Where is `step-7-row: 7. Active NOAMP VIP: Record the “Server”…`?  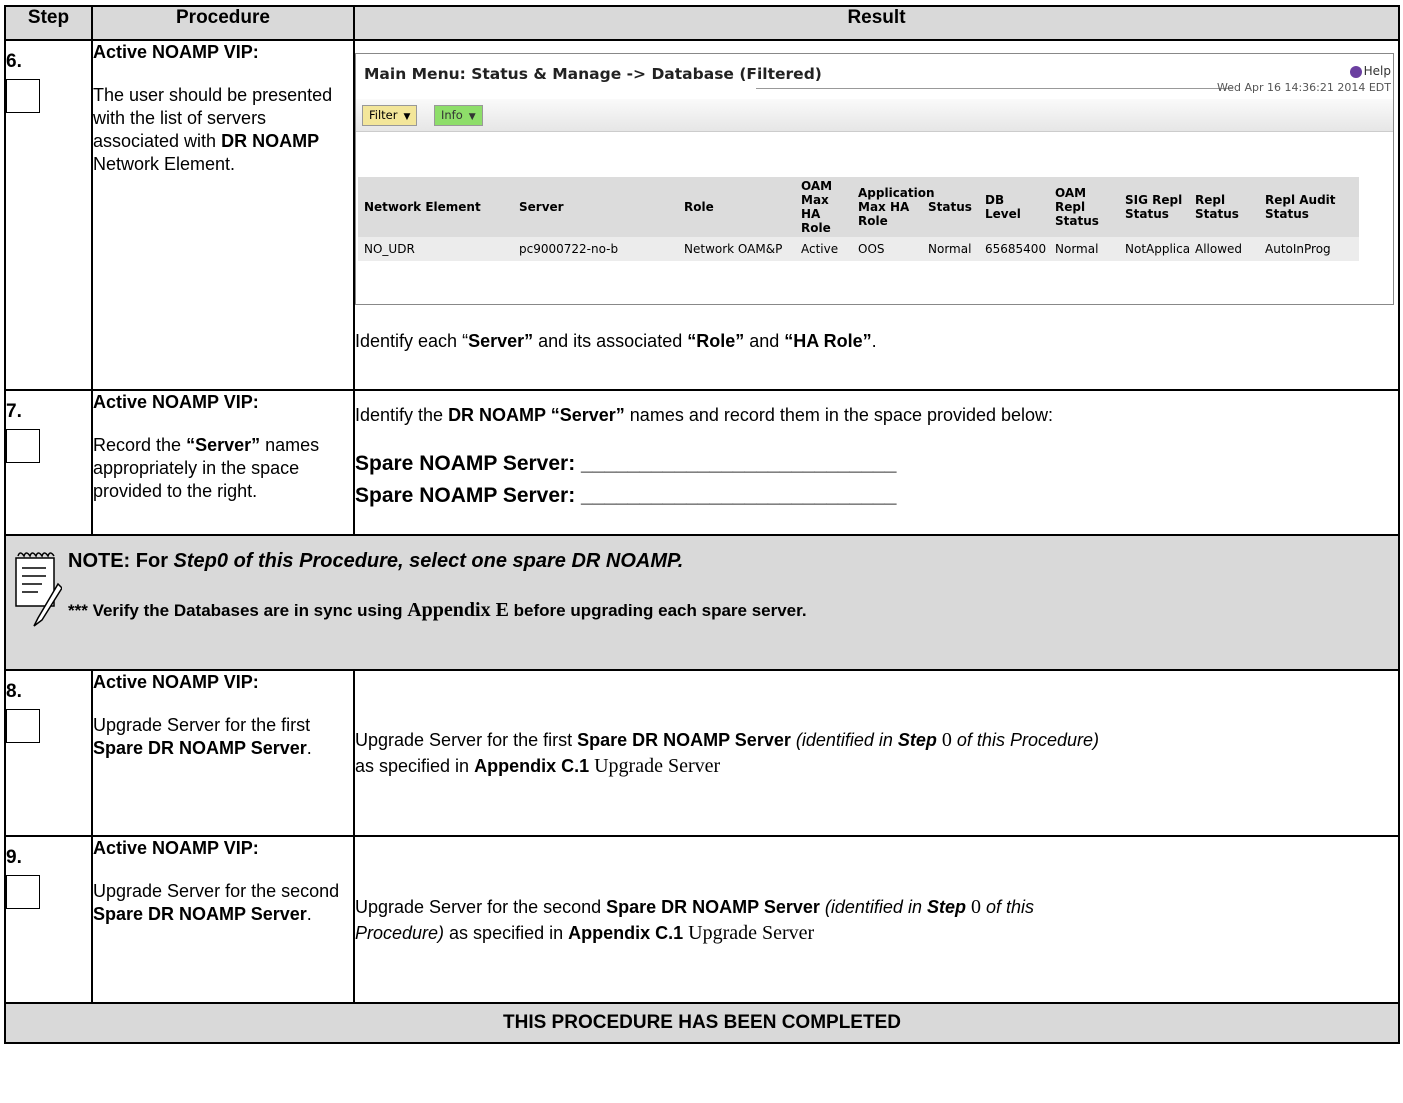 step-7-row: 7. Active NOAMP VIP: Record the “Server”… is located at coordinates (702, 462).